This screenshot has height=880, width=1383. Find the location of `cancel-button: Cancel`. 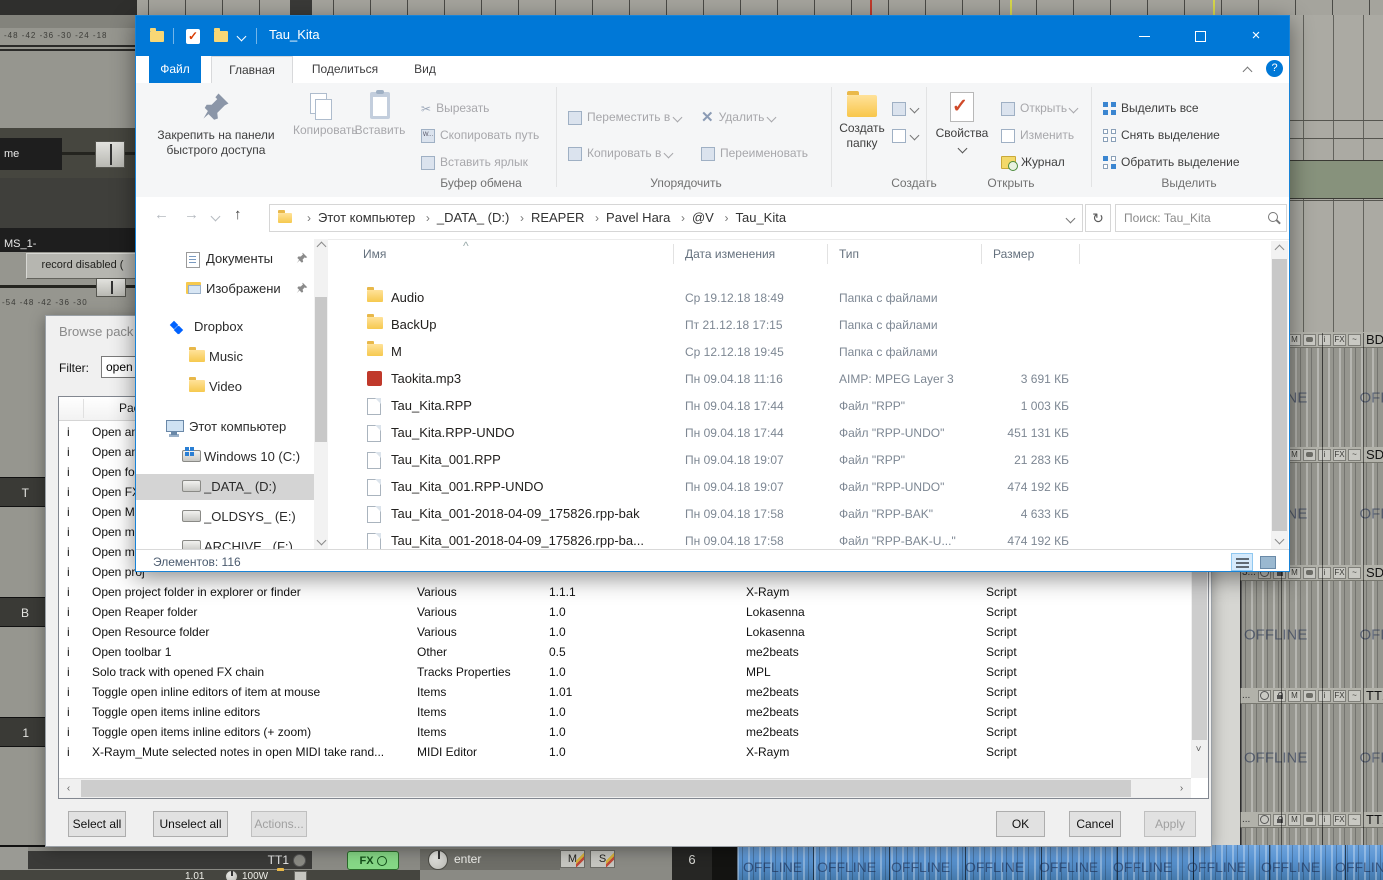

cancel-button: Cancel is located at coordinates (1095, 824).